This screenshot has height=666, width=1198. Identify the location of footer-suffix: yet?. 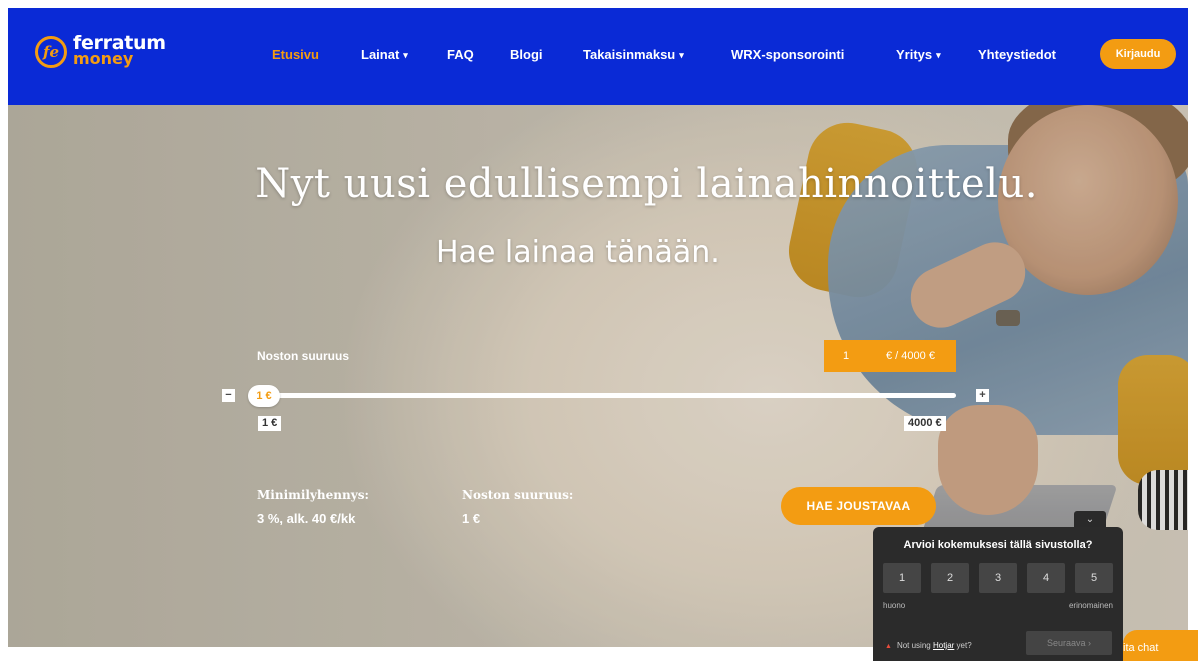
(964, 645).